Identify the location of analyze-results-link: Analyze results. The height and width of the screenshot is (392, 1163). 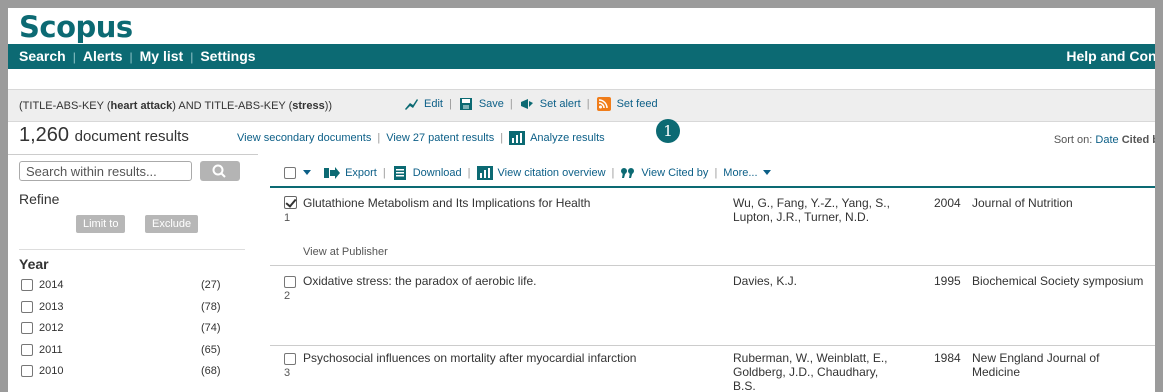
(557, 138).